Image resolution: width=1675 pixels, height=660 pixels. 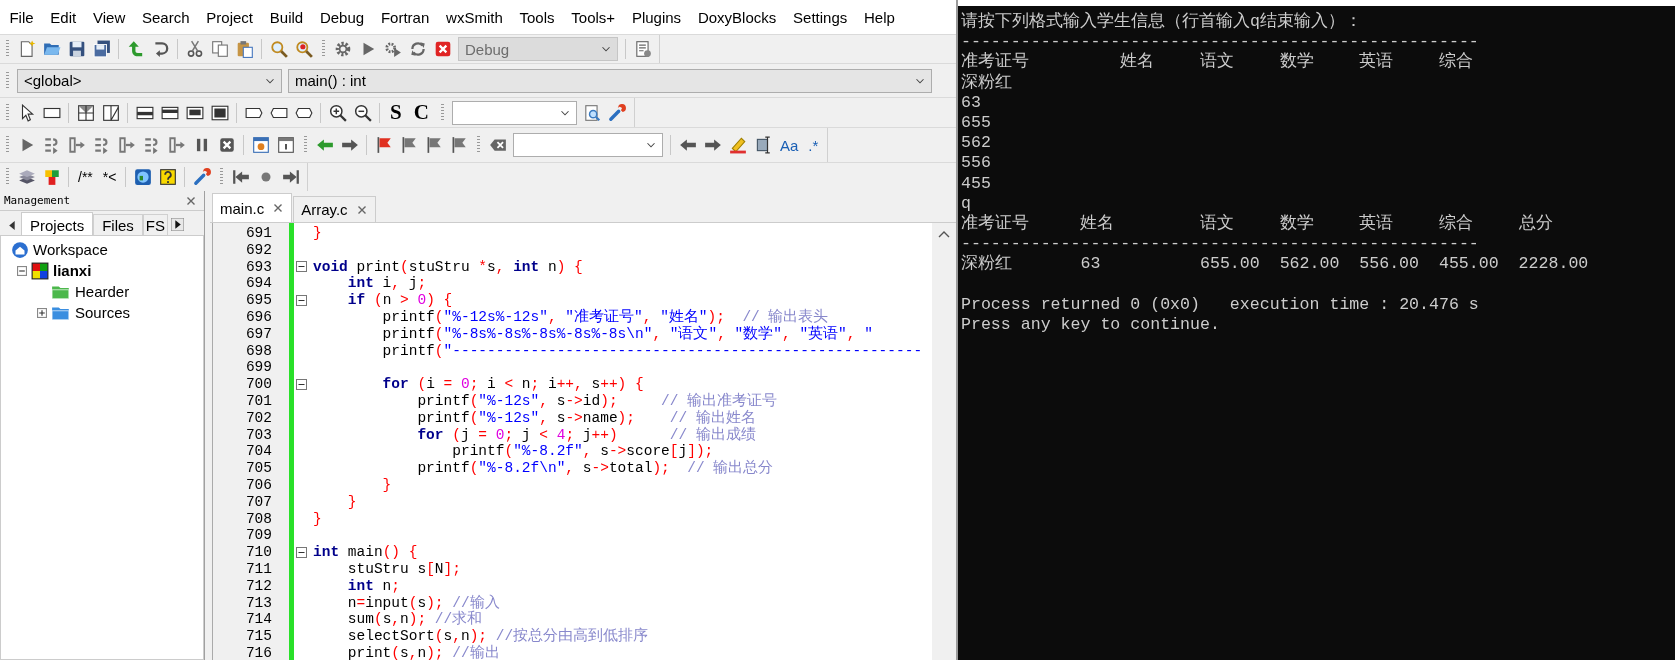 What do you see at coordinates (976, 123) in the screenshot?
I see `console-line: 655` at bounding box center [976, 123].